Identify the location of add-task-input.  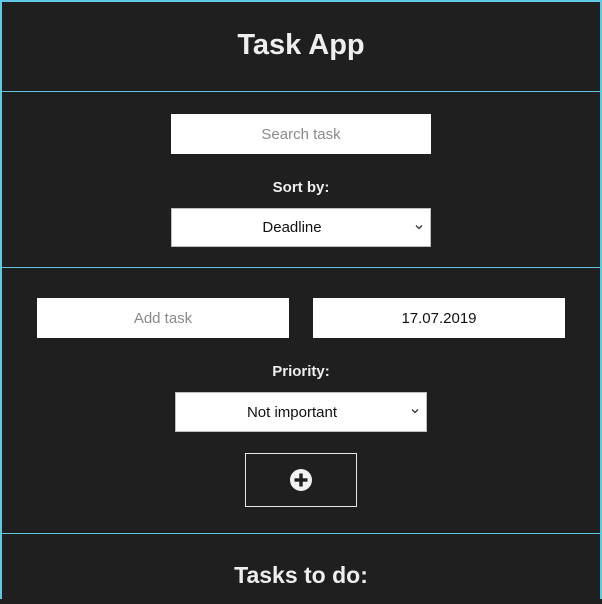
(163, 318).